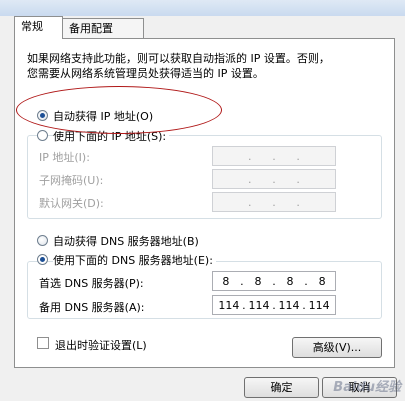 This screenshot has height=401, width=405. Describe the element at coordinates (42, 240) in the screenshot. I see `dns-auto-radio` at that location.